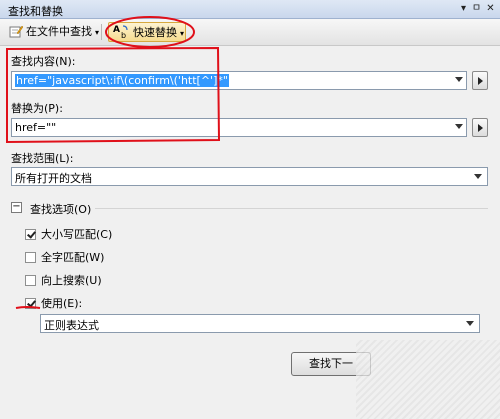 Image resolution: width=500 pixels, height=419 pixels. What do you see at coordinates (30, 303) in the screenshot?
I see `use-checkbox` at bounding box center [30, 303].